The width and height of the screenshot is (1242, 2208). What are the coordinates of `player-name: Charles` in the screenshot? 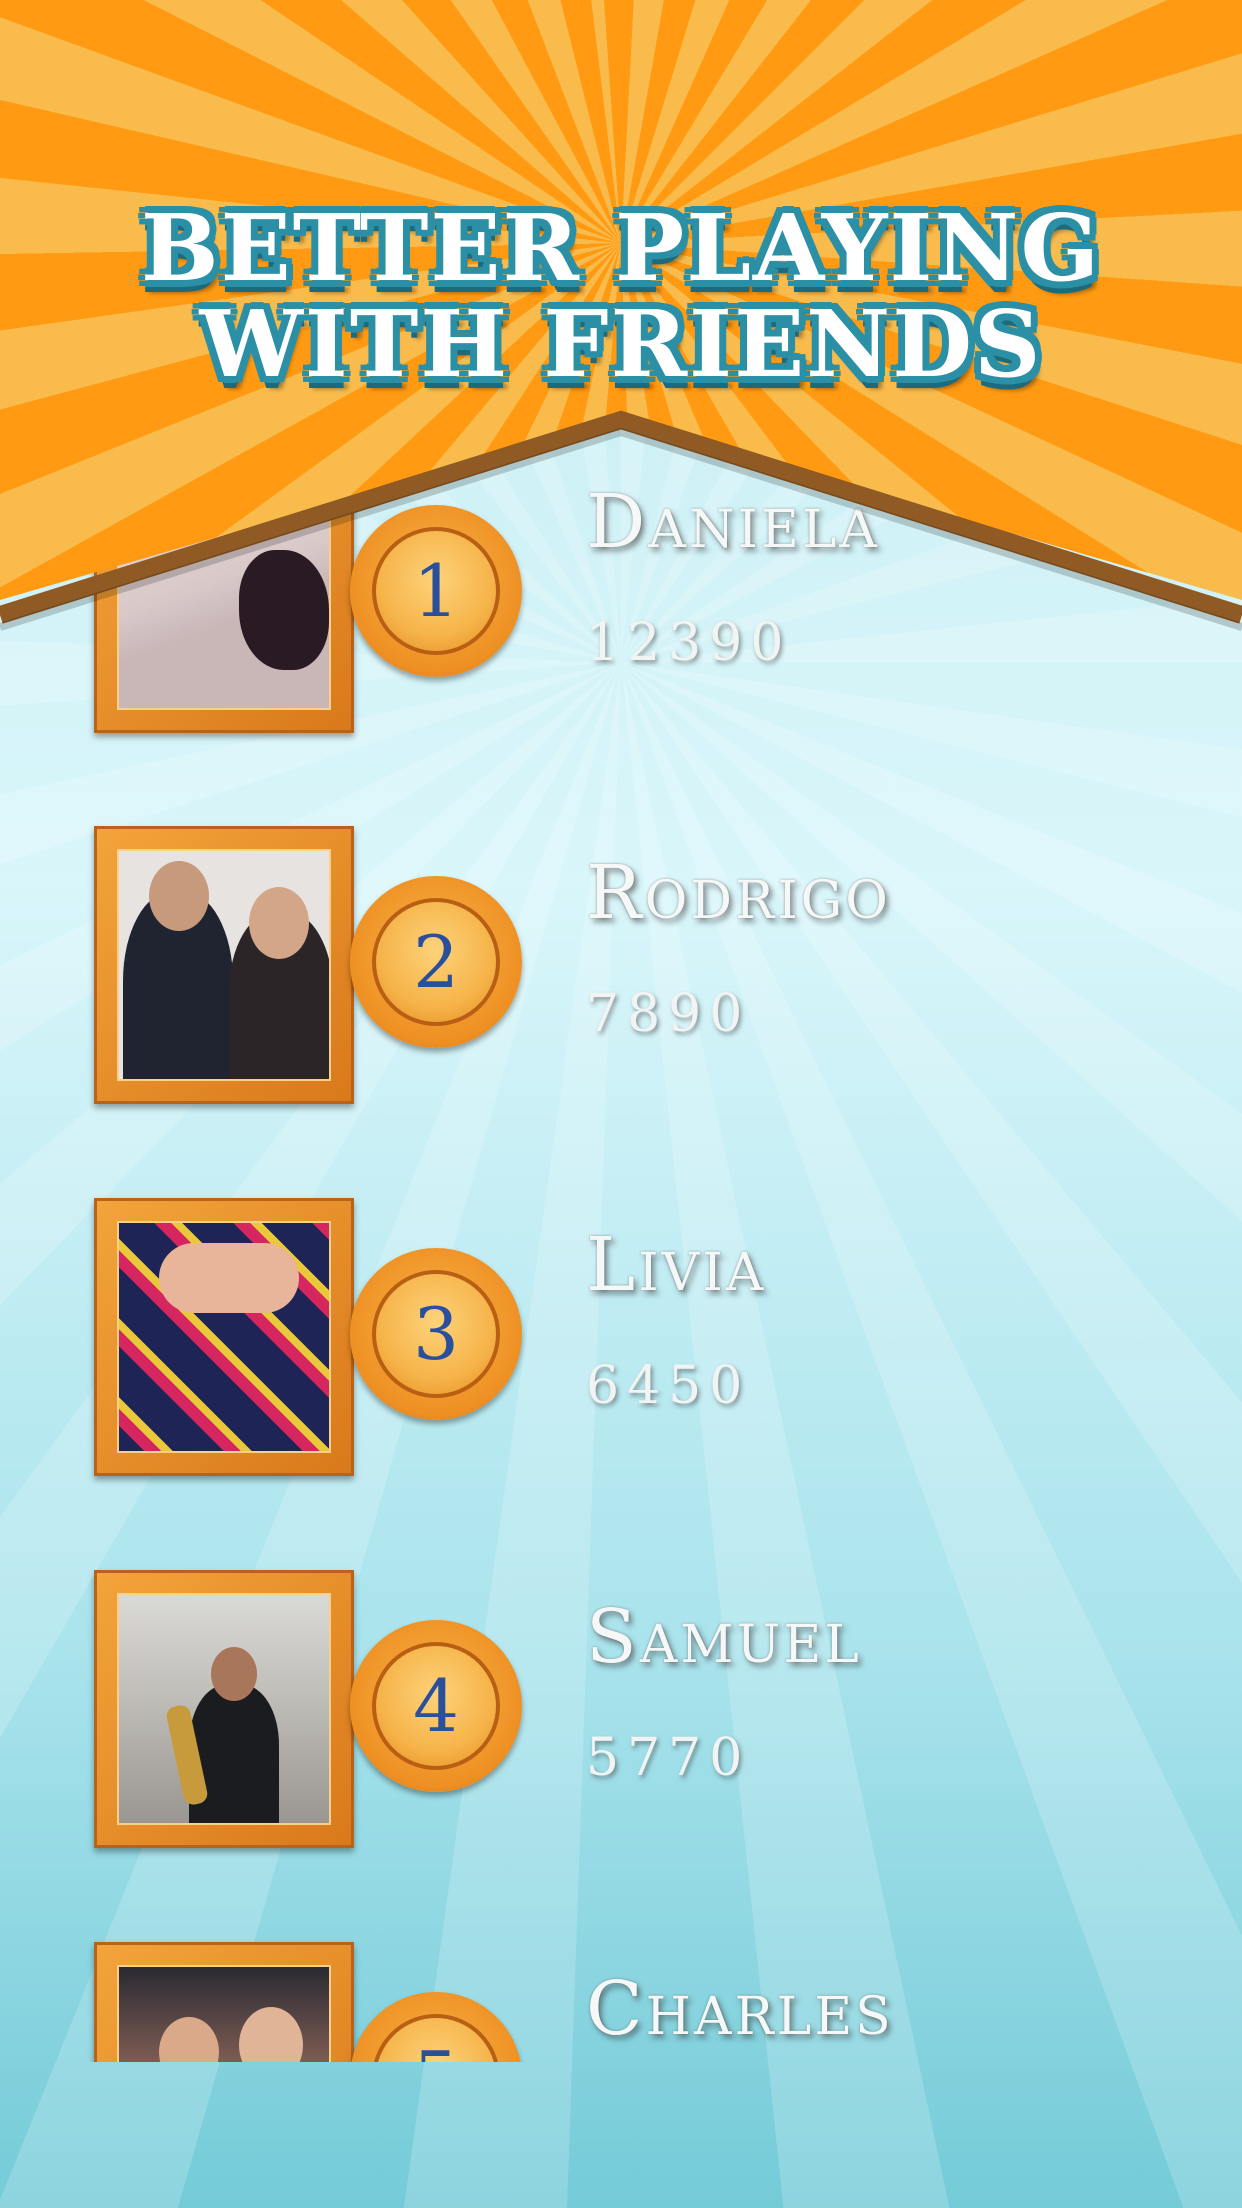 It's located at (740, 2009).